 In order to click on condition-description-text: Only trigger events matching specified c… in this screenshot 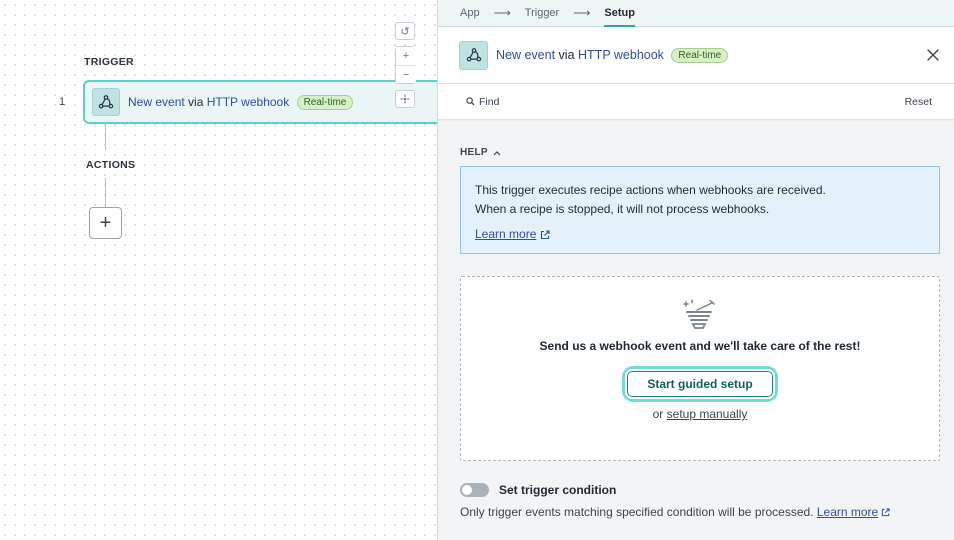, I will do `click(637, 512)`.